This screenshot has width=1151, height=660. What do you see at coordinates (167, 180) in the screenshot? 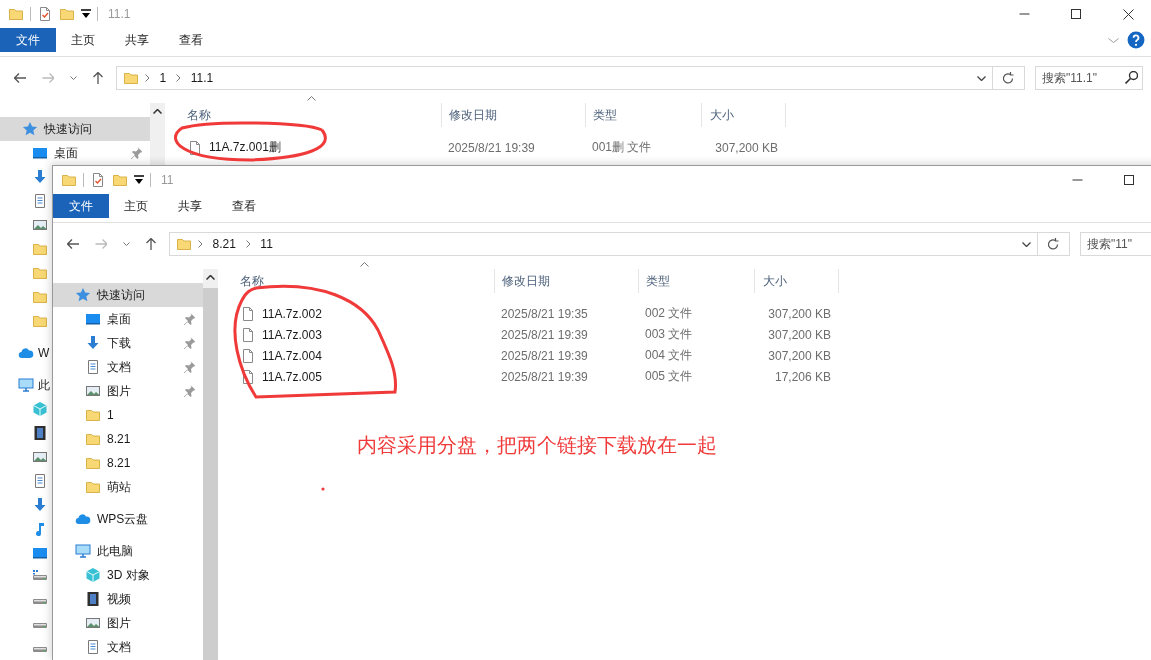
I see `window-title: 11` at bounding box center [167, 180].